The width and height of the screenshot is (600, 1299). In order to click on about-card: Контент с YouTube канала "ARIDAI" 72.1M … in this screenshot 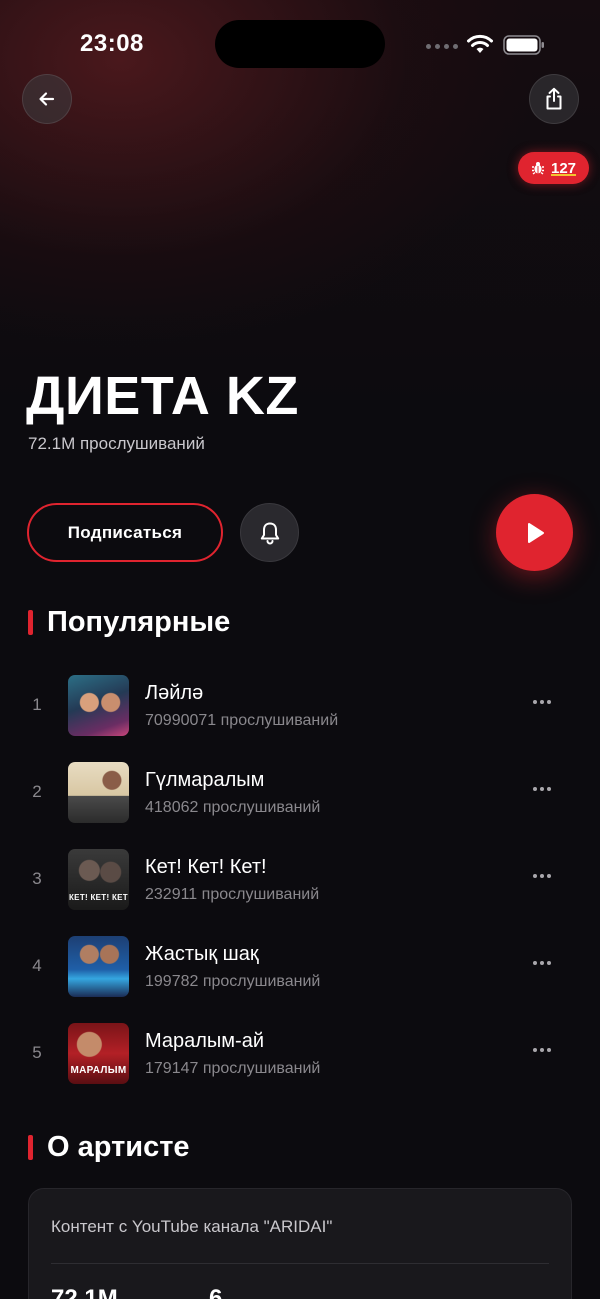, I will do `click(300, 1243)`.